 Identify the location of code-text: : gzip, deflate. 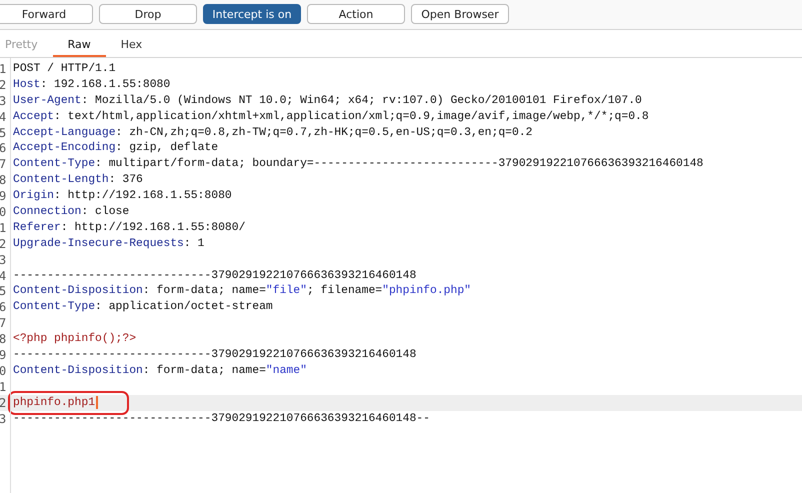
(167, 148).